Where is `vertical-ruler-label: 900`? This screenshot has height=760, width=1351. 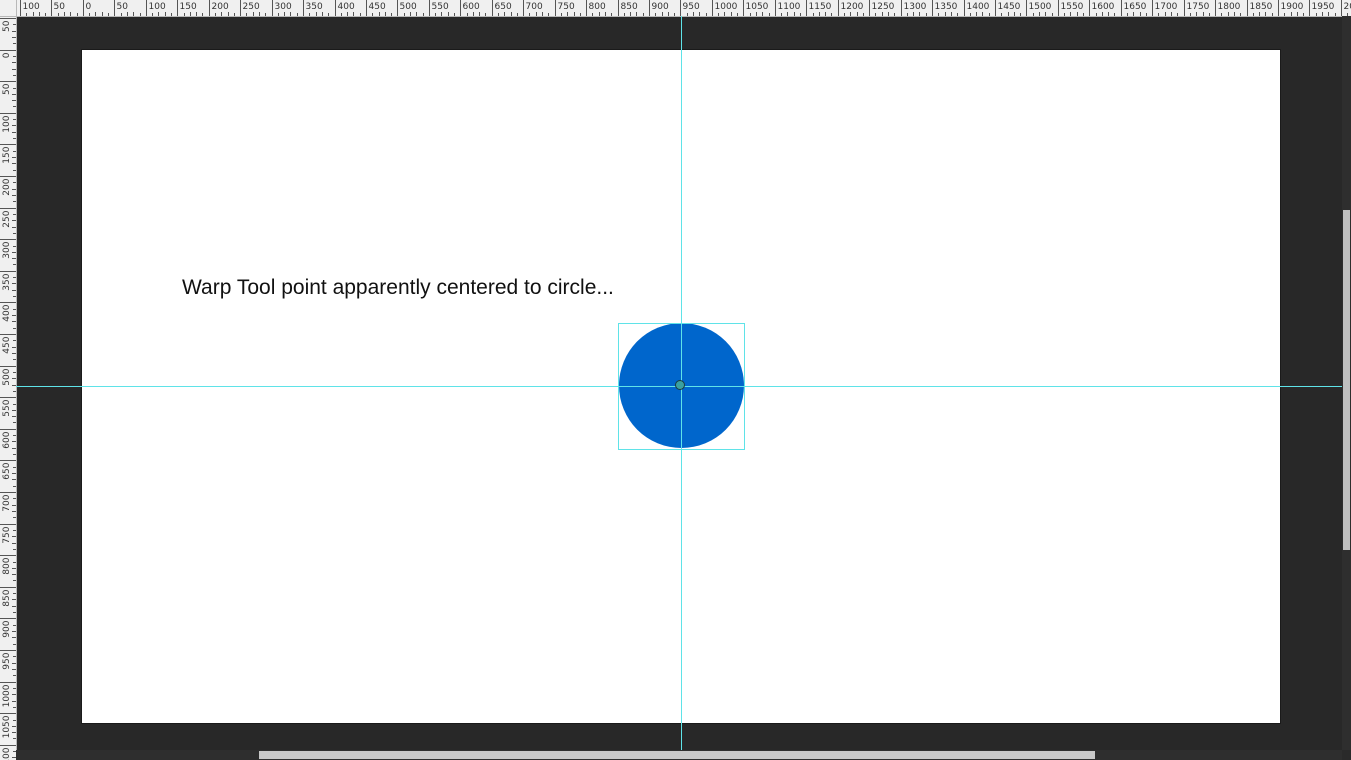 vertical-ruler-label: 900 is located at coordinates (7, 628).